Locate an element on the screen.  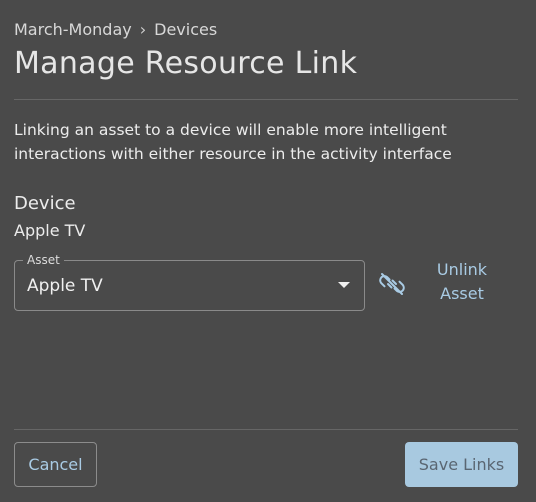
header-divider is located at coordinates (266, 99).